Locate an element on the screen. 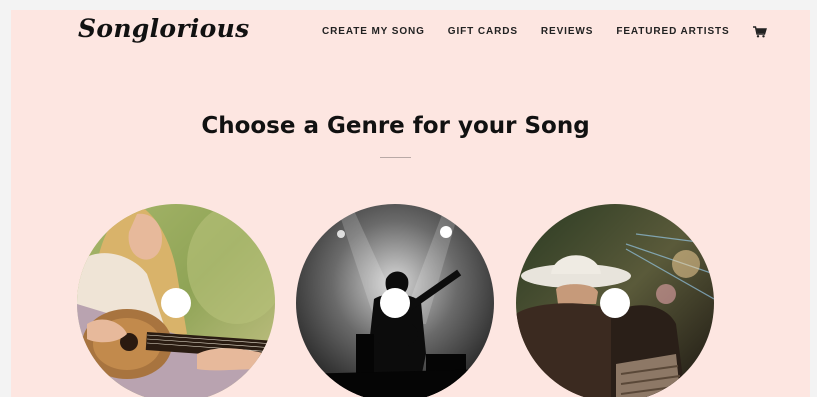  genre-disc-country is located at coordinates (615, 300).